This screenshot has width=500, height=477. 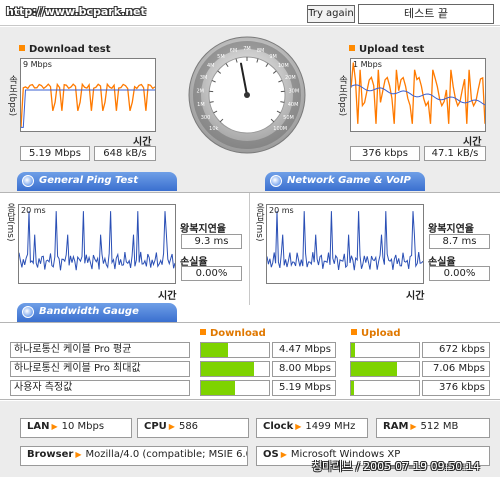 I want to click on upload-chart-svg, so click(x=418, y=93).